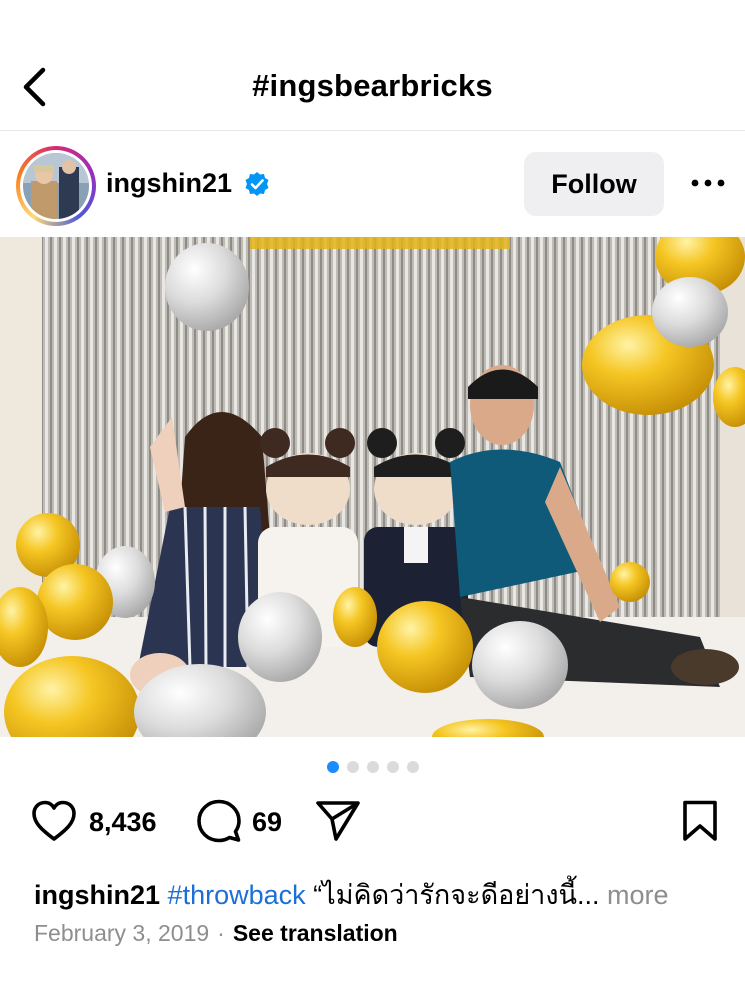 This screenshot has width=745, height=989. I want to click on carousel-indicator, so click(372, 767).